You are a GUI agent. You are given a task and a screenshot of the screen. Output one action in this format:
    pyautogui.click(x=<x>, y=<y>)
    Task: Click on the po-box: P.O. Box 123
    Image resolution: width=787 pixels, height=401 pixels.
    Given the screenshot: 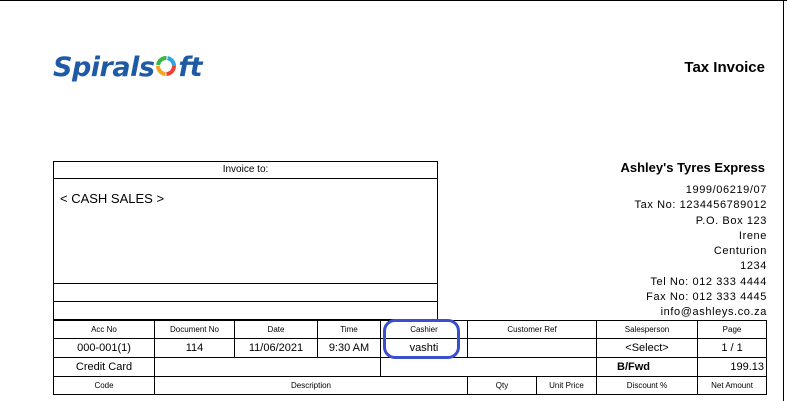 What is the action you would take?
    pyautogui.click(x=731, y=220)
    